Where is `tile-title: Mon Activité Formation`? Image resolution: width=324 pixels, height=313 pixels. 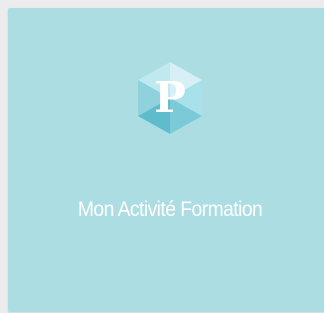
tile-title: Mon Activité Formation is located at coordinates (170, 209).